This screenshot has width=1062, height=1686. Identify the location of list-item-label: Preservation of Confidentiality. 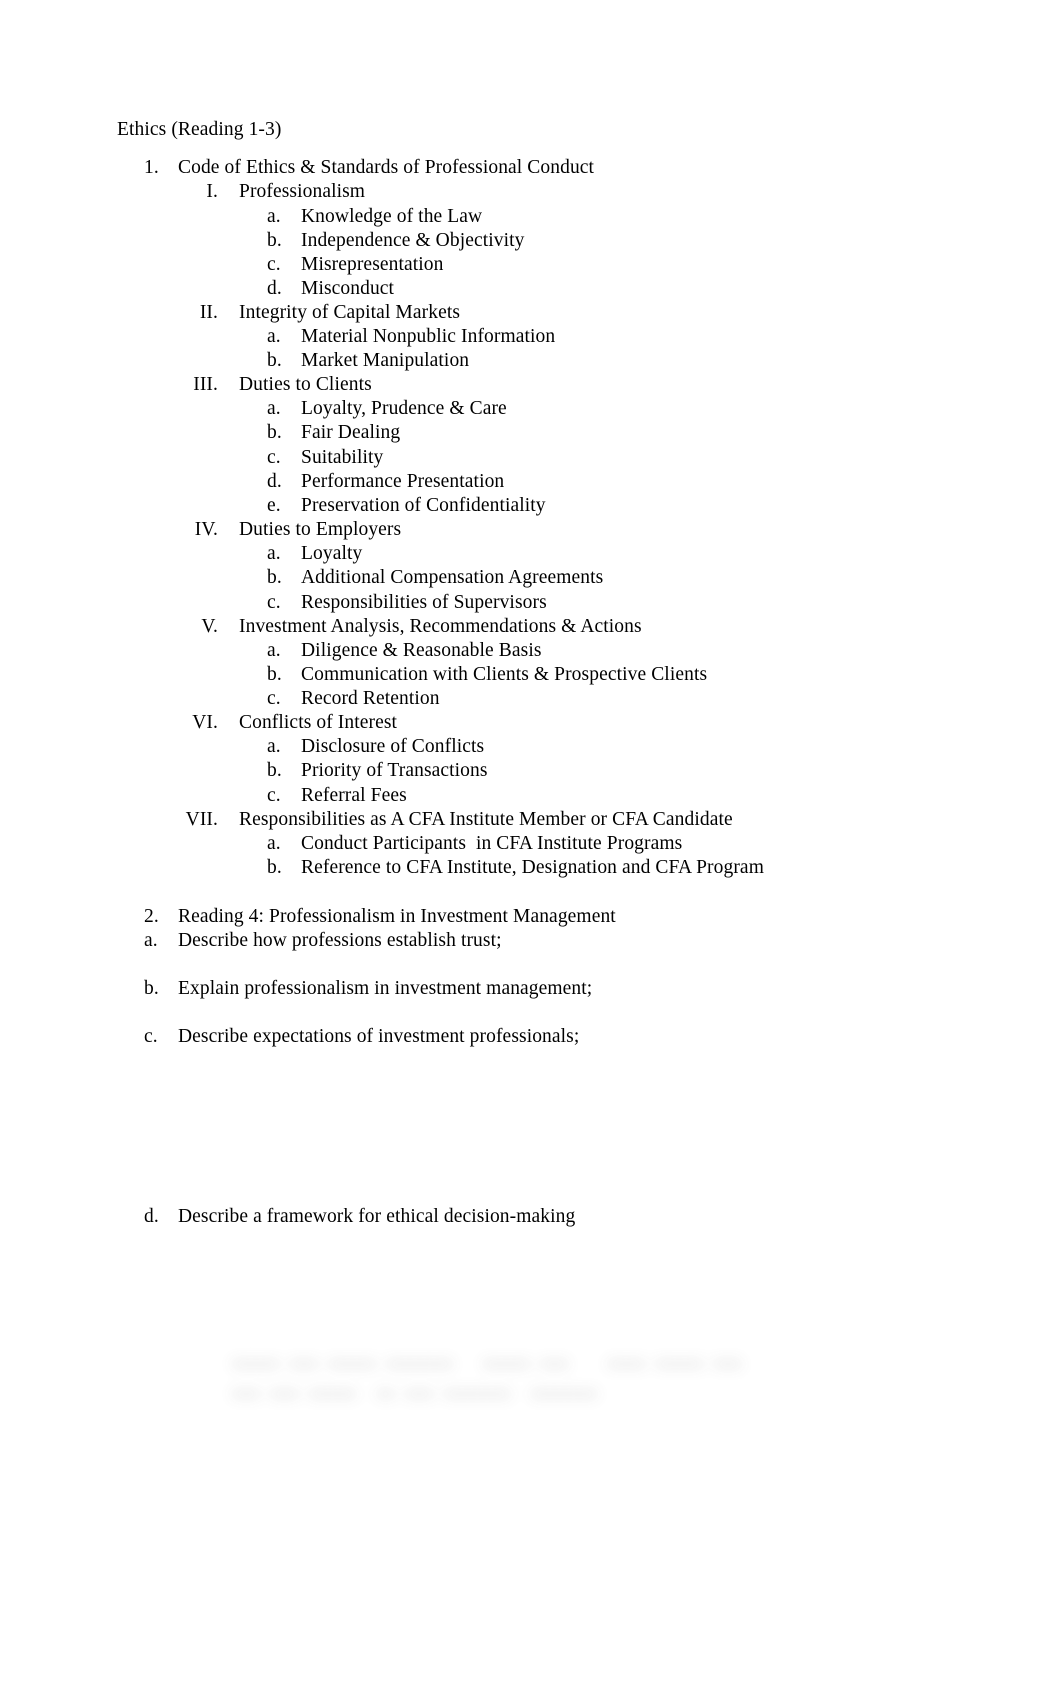
(423, 505).